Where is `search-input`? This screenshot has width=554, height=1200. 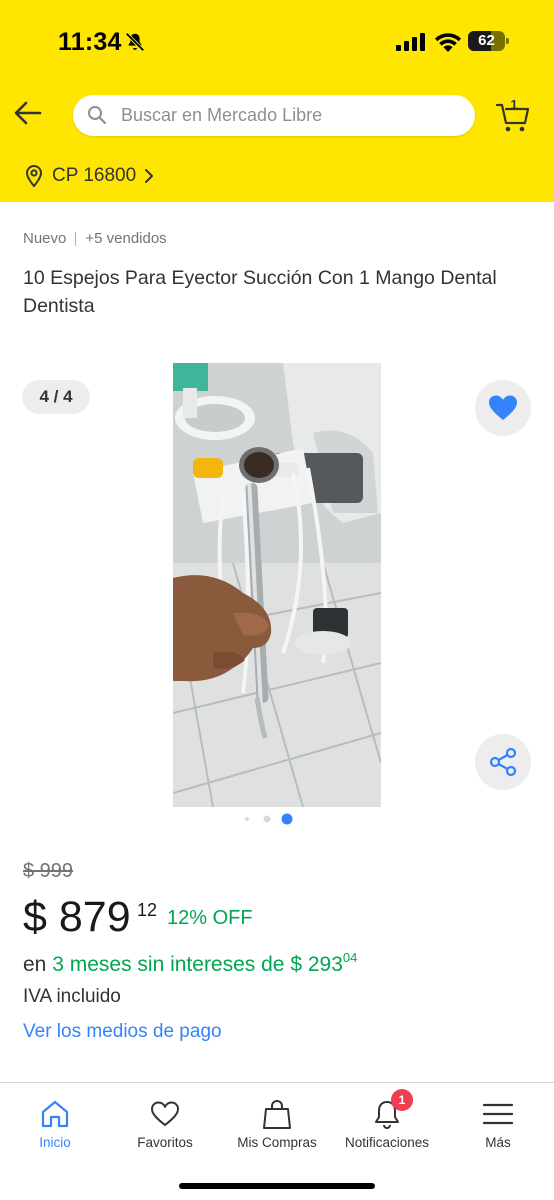 search-input is located at coordinates (291, 115).